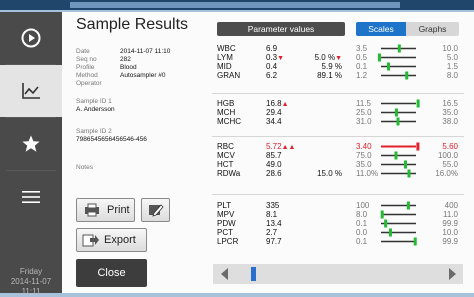  Describe the element at coordinates (253, 274) in the screenshot. I see `scroll-thumb` at that location.